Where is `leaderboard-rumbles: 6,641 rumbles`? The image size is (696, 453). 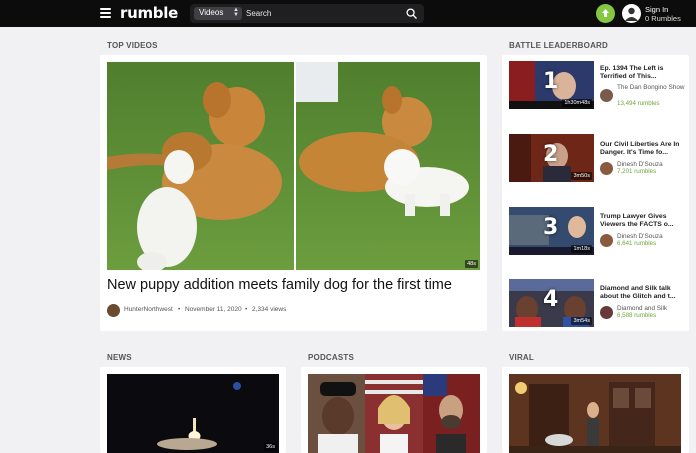 leaderboard-rumbles: 6,641 rumbles is located at coordinates (637, 243).